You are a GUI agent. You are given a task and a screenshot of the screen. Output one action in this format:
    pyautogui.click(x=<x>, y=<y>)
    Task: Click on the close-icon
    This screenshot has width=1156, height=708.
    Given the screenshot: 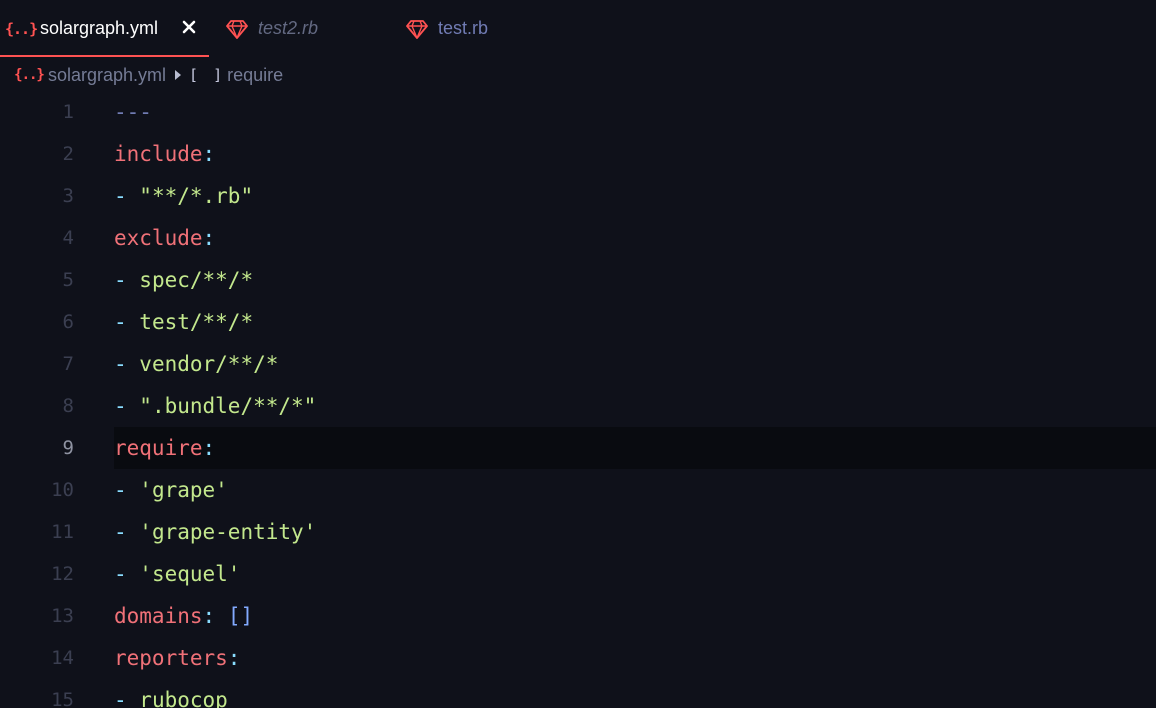 What is the action you would take?
    pyautogui.click(x=189, y=27)
    